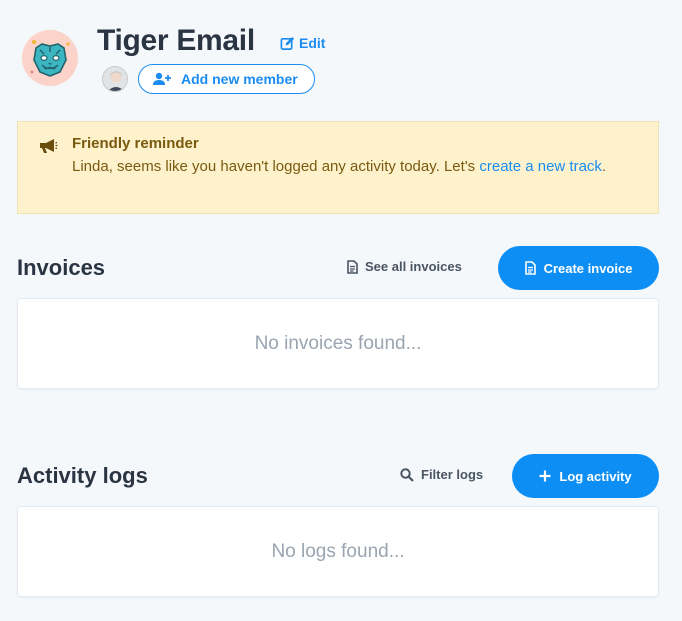  Describe the element at coordinates (595, 476) in the screenshot. I see `log-activity-label: Log activity` at that location.